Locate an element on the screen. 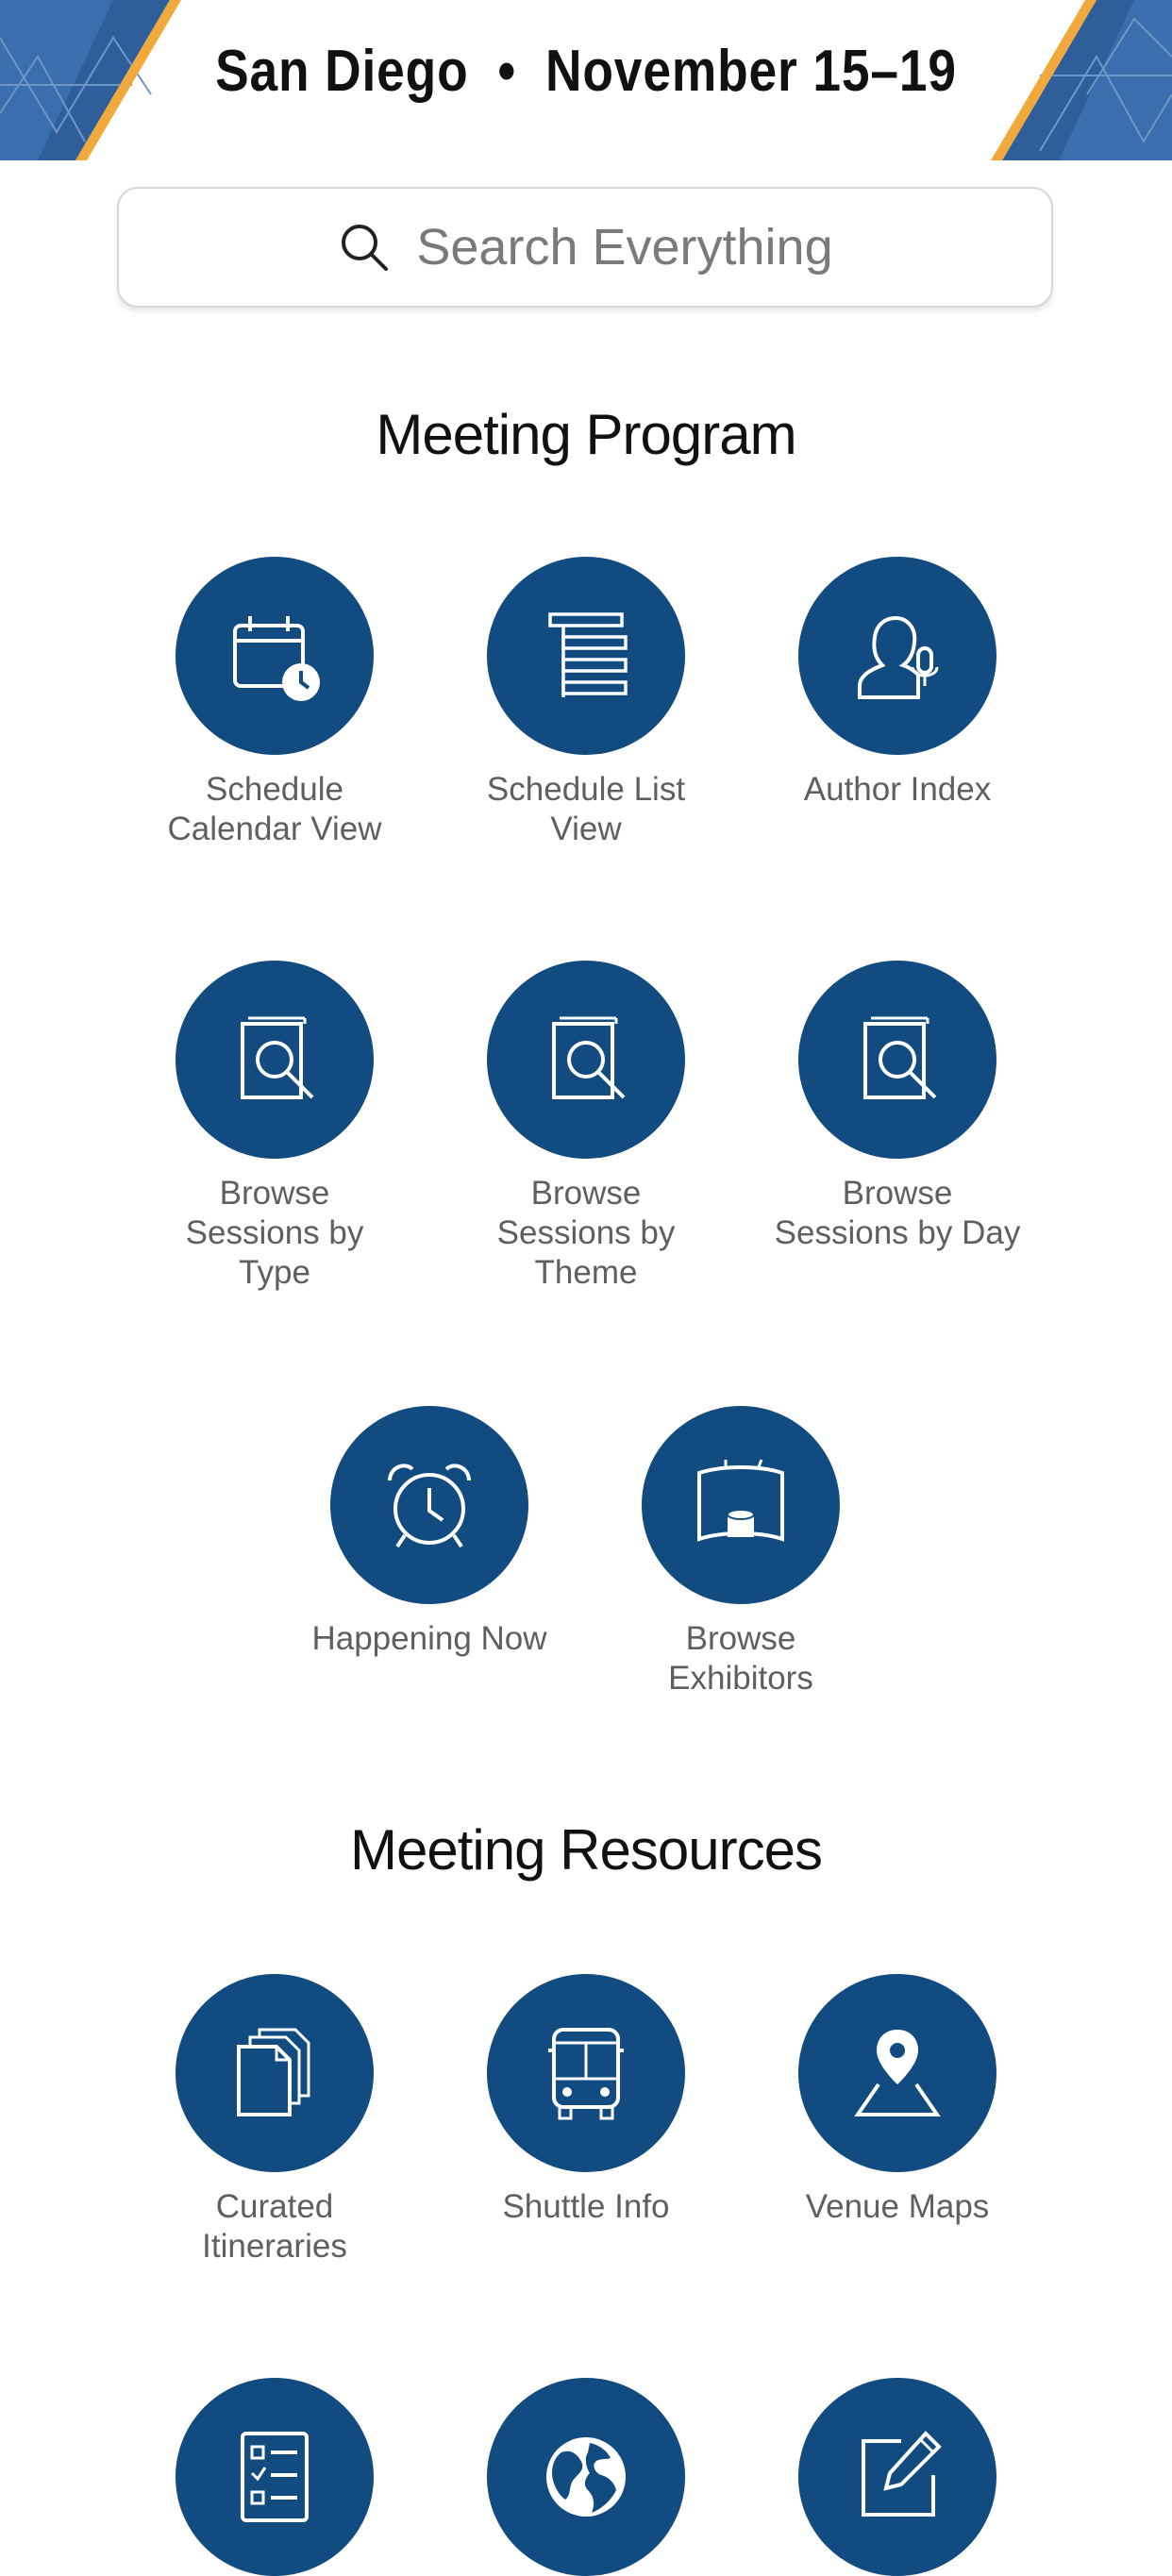  tile-shuttle-info: Shuttle Info is located at coordinates (586, 2100).